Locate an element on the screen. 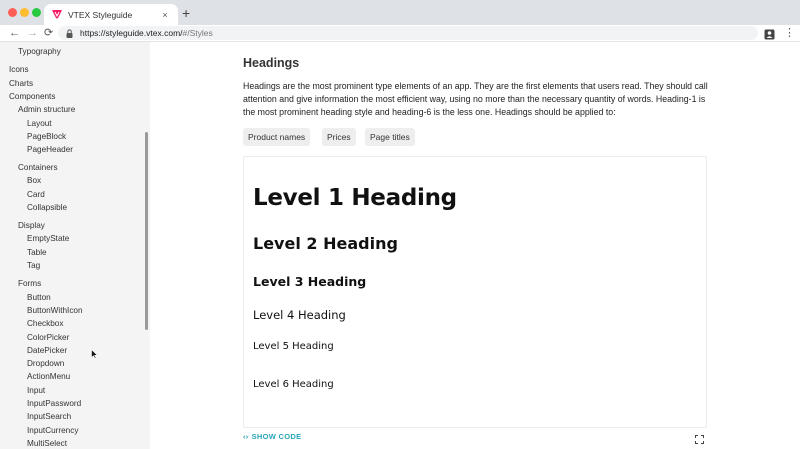 This screenshot has width=800, height=449. sidebar-item-pageheader: PageHeader is located at coordinates (50, 149).